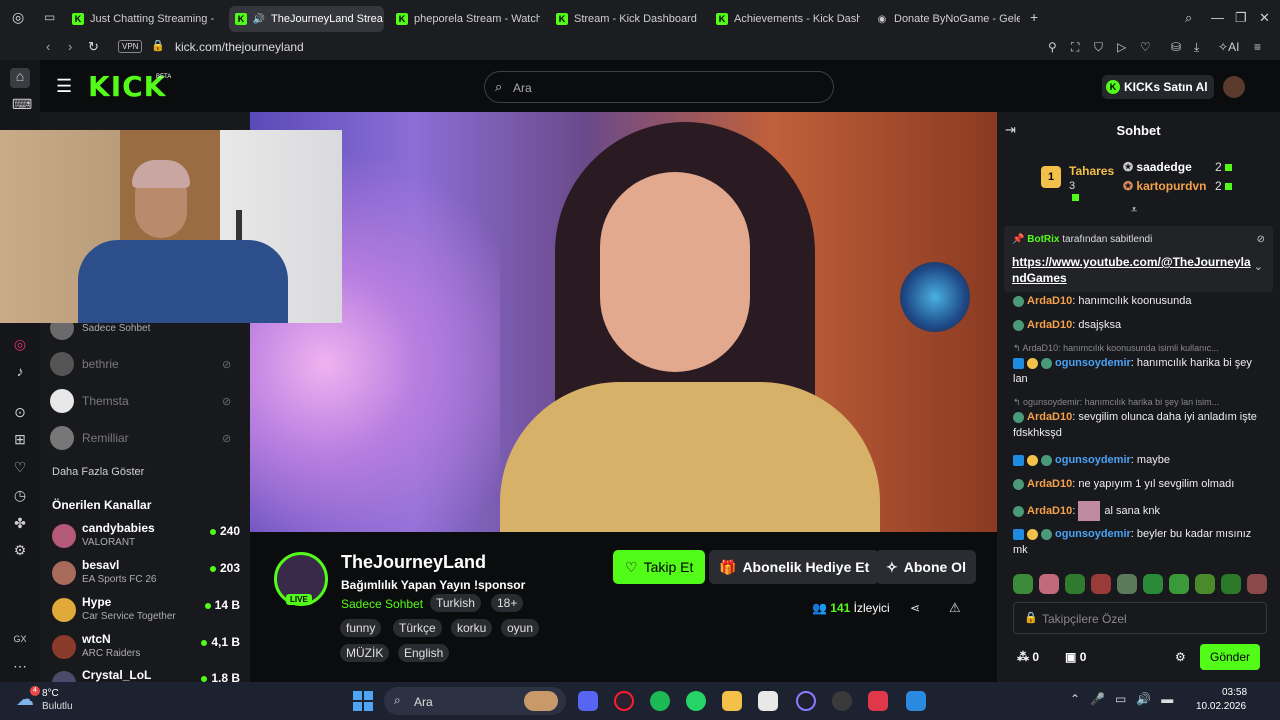  What do you see at coordinates (1140, 618) in the screenshot?
I see `chat-input: 🔒 Takipçilere Özel` at bounding box center [1140, 618].